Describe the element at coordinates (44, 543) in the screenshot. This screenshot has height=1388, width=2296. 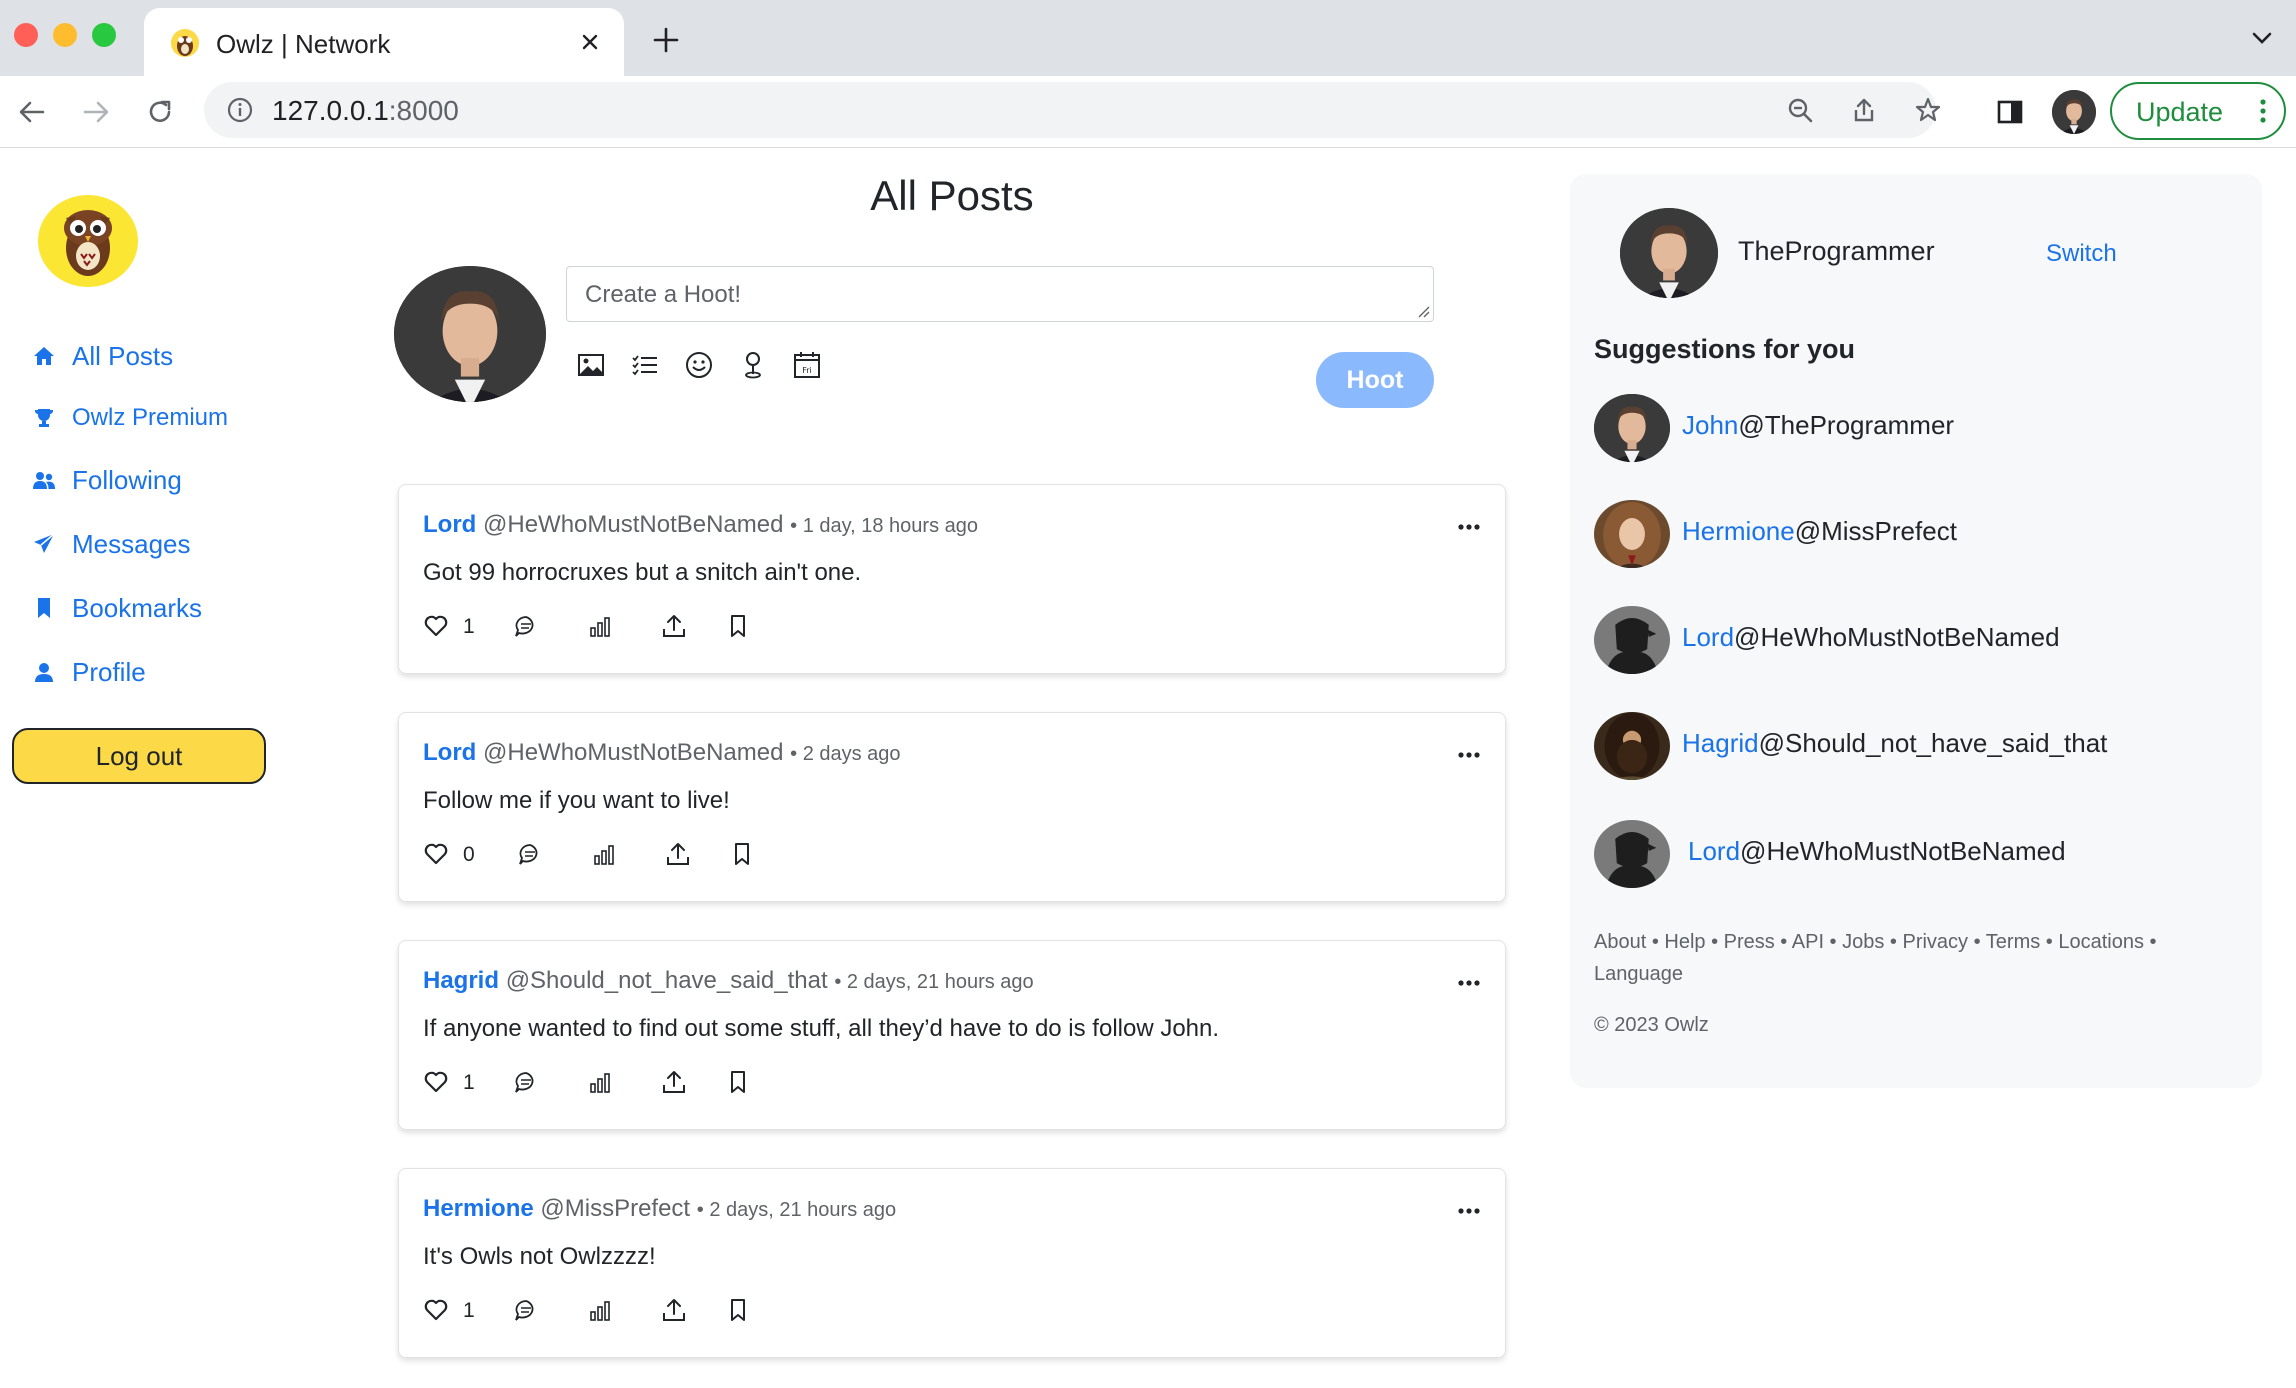
I see `paper-plane-icon` at that location.